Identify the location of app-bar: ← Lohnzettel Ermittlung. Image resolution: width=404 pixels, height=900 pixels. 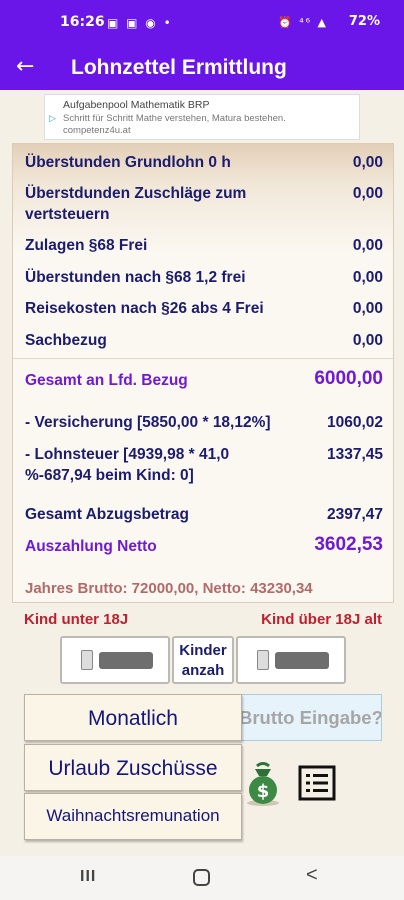
(202, 69).